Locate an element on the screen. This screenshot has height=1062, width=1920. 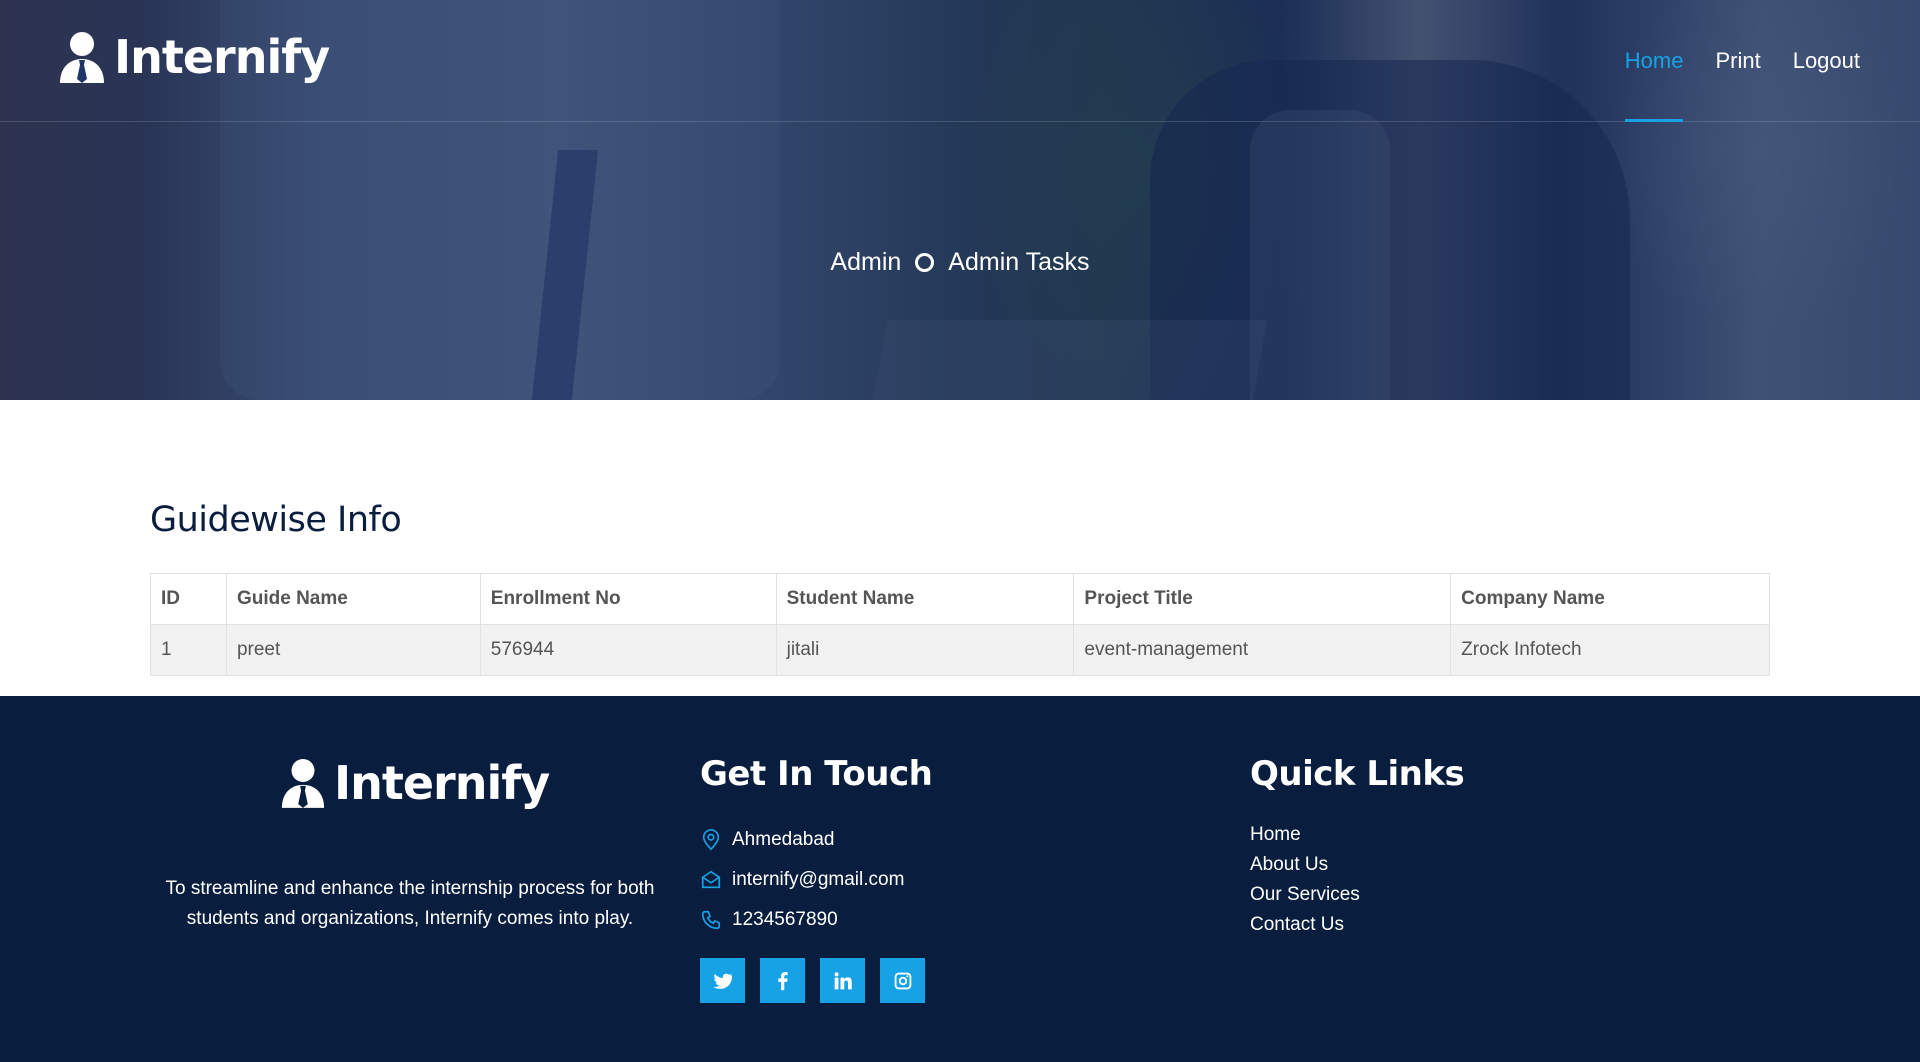
instagram-icon is located at coordinates (902, 980).